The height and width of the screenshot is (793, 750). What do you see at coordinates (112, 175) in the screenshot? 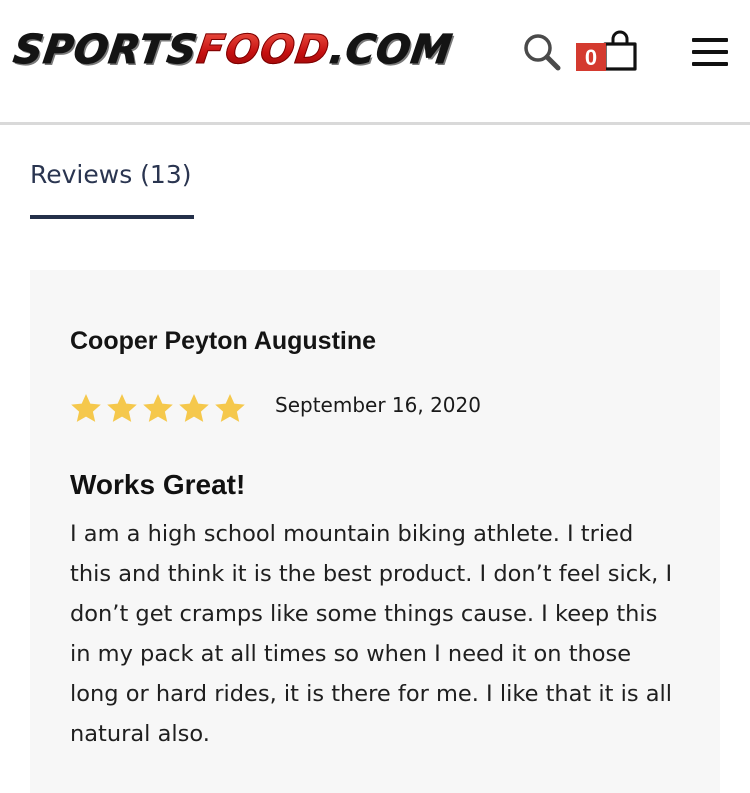
I see `tab-reviews: Reviews (13)` at bounding box center [112, 175].